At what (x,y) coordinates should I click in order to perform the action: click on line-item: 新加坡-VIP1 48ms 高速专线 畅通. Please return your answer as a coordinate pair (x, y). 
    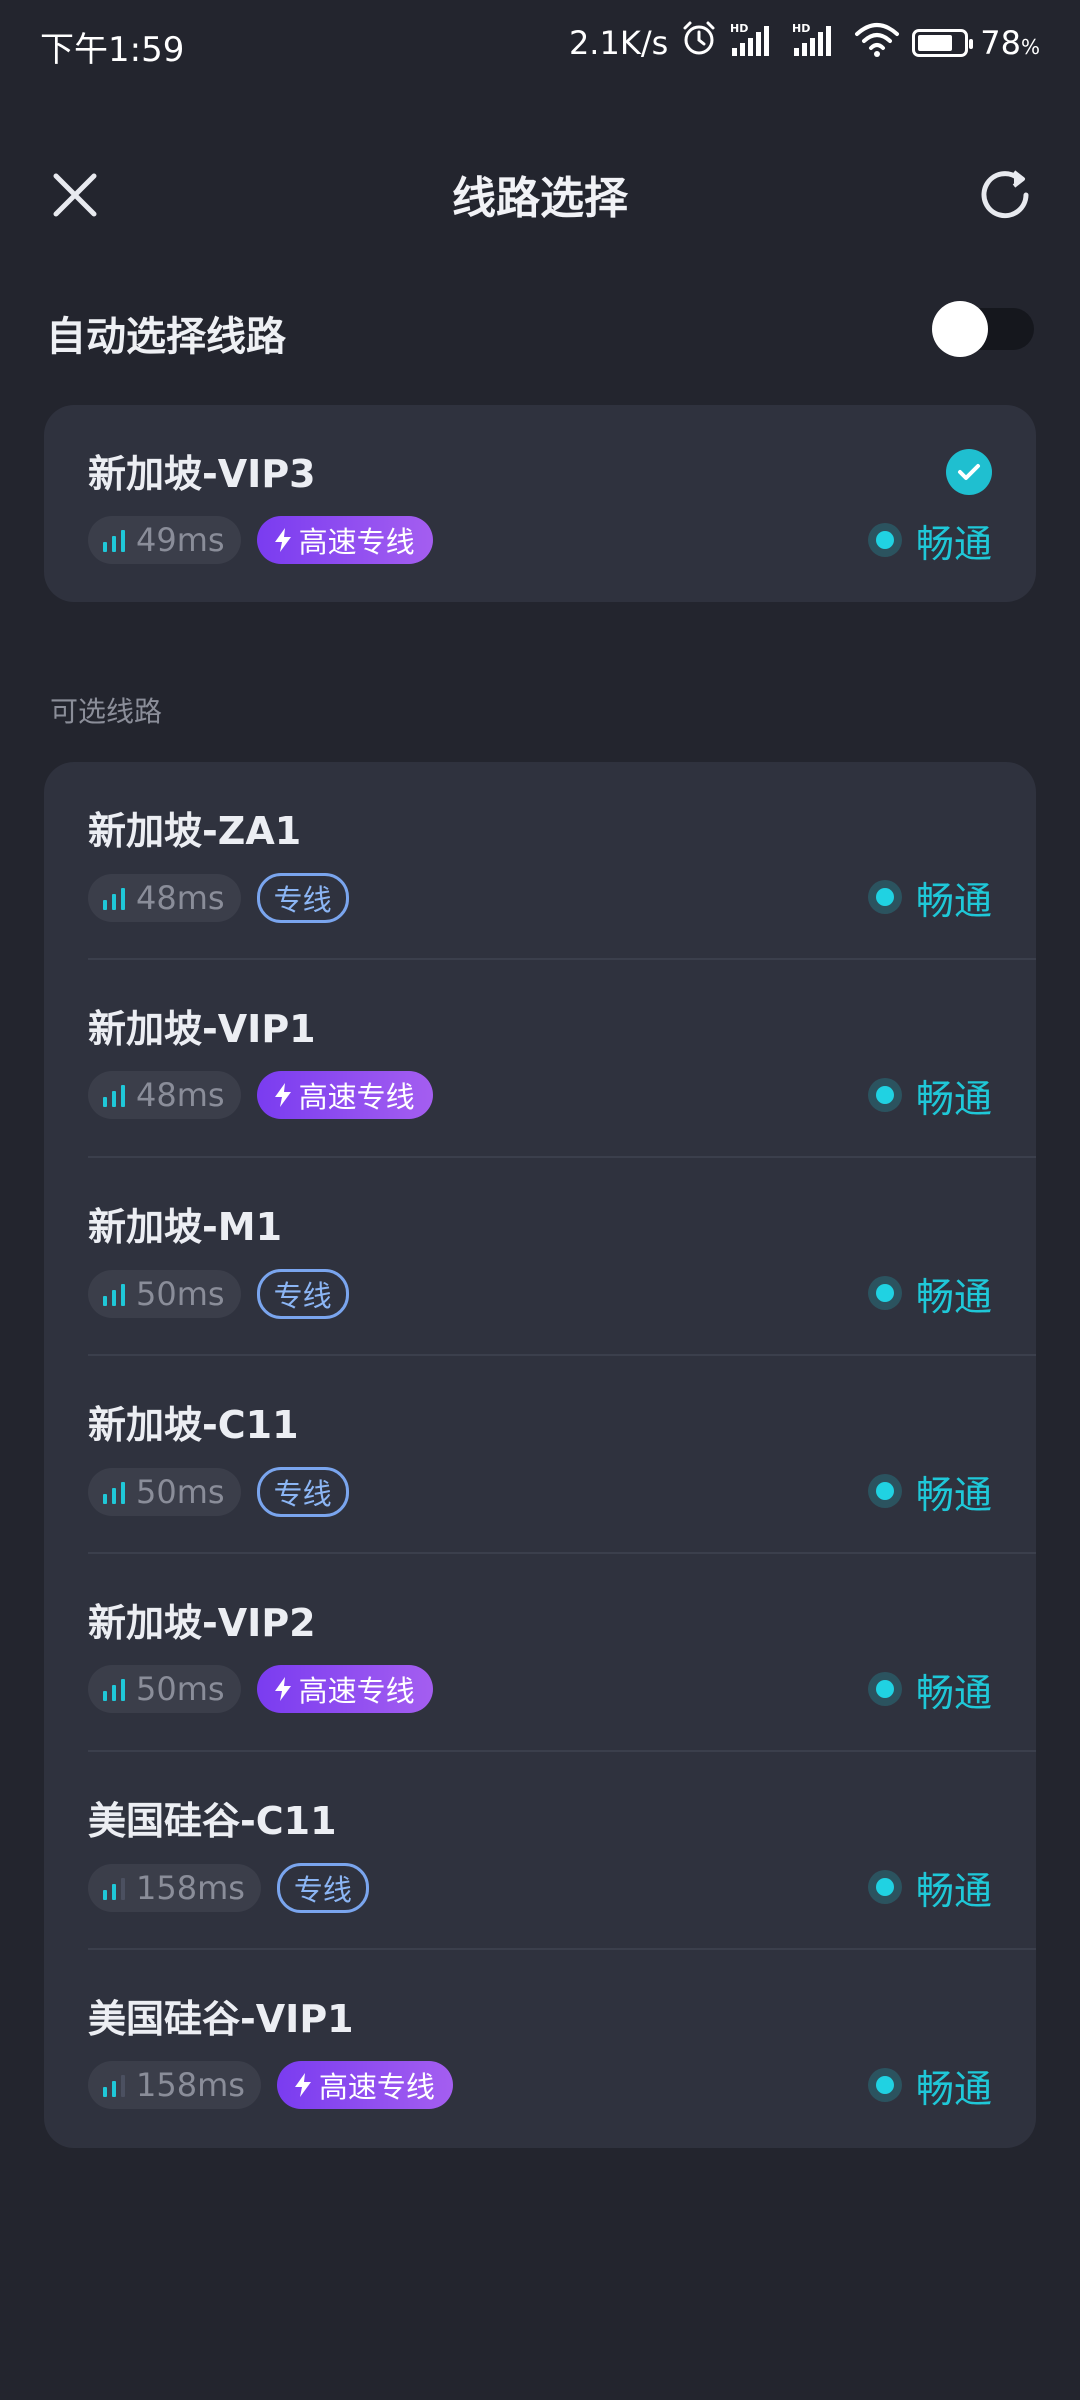
    Looking at the image, I should click on (540, 1059).